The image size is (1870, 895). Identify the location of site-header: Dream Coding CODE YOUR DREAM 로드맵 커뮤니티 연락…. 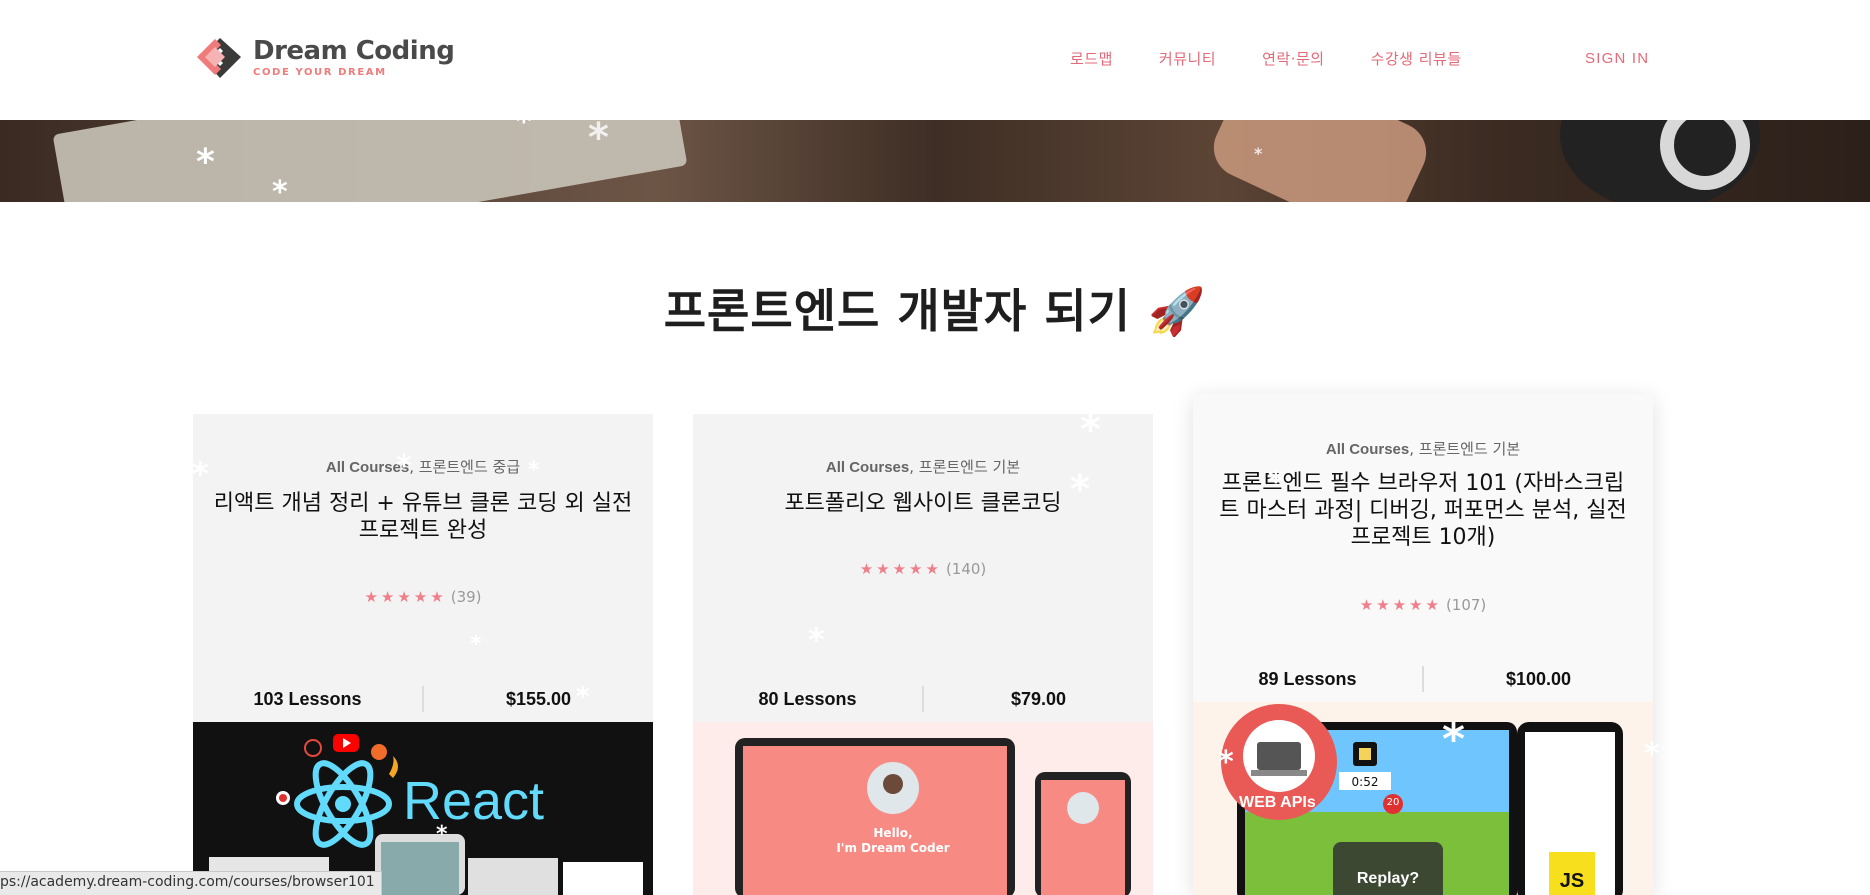
(935, 60).